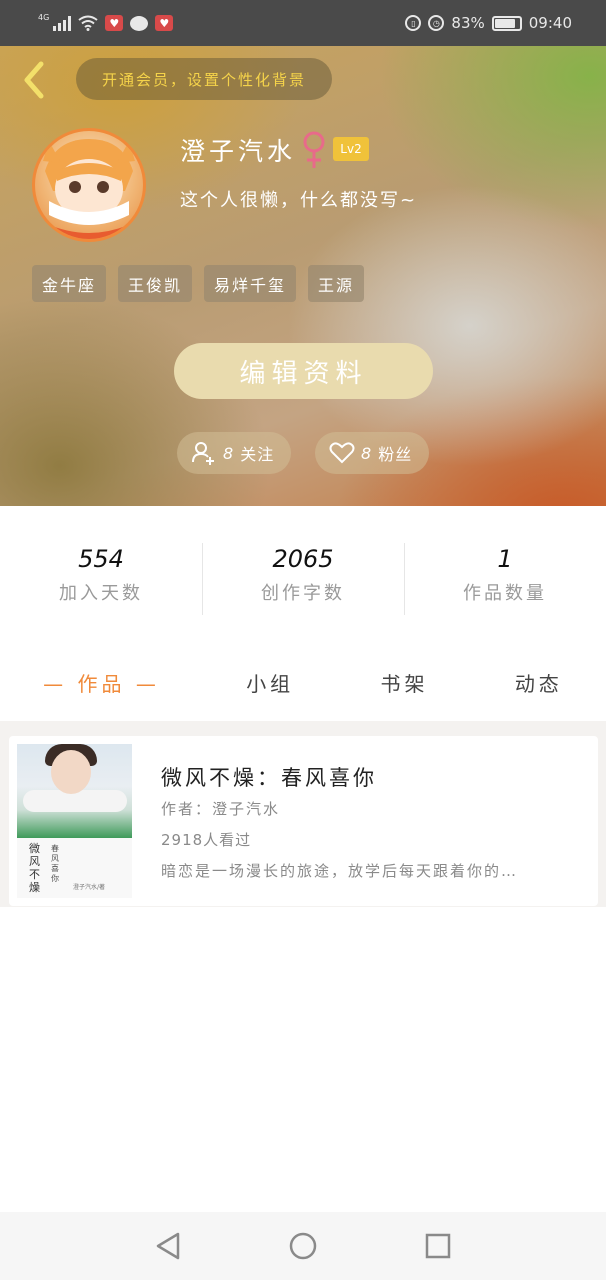  I want to click on stat-works-count: 1 作品数量, so click(505, 578).